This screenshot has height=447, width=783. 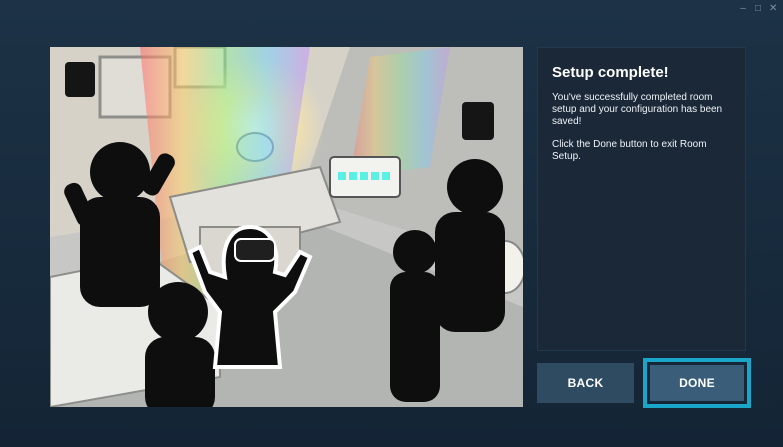 I want to click on back-button: BACK, so click(x=585, y=383).